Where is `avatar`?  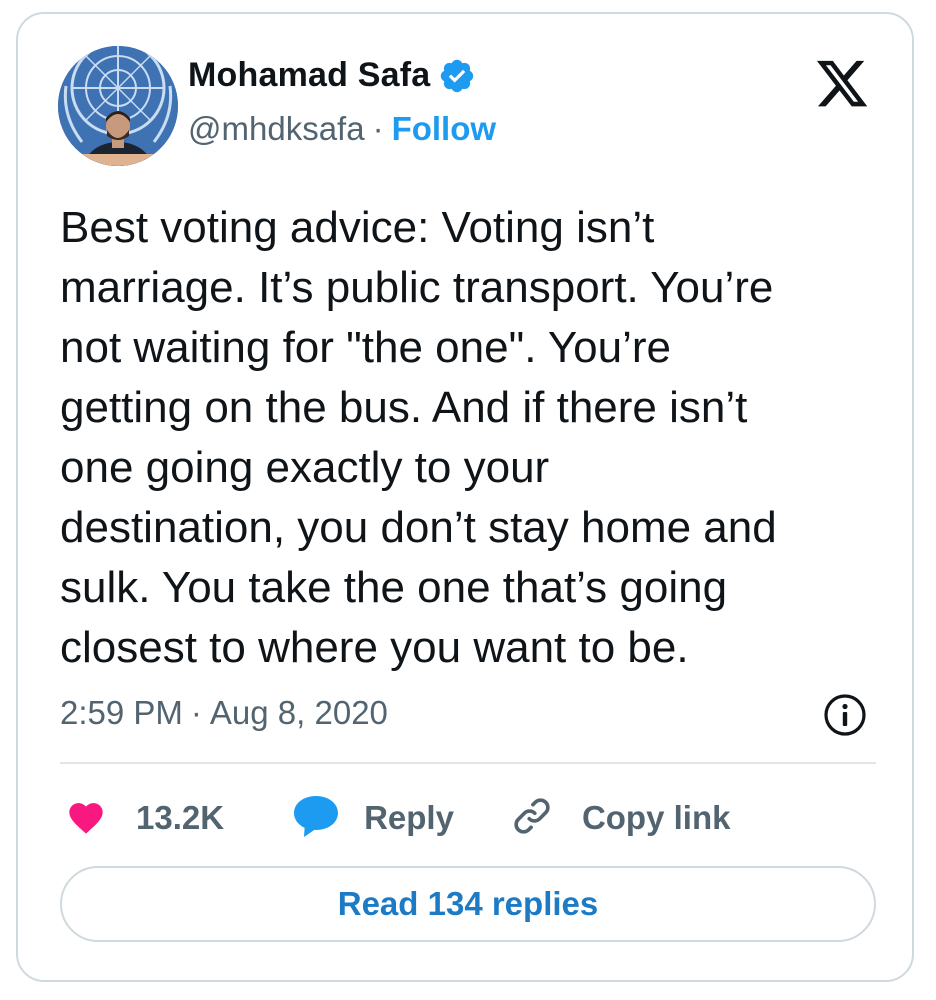 avatar is located at coordinates (118, 106).